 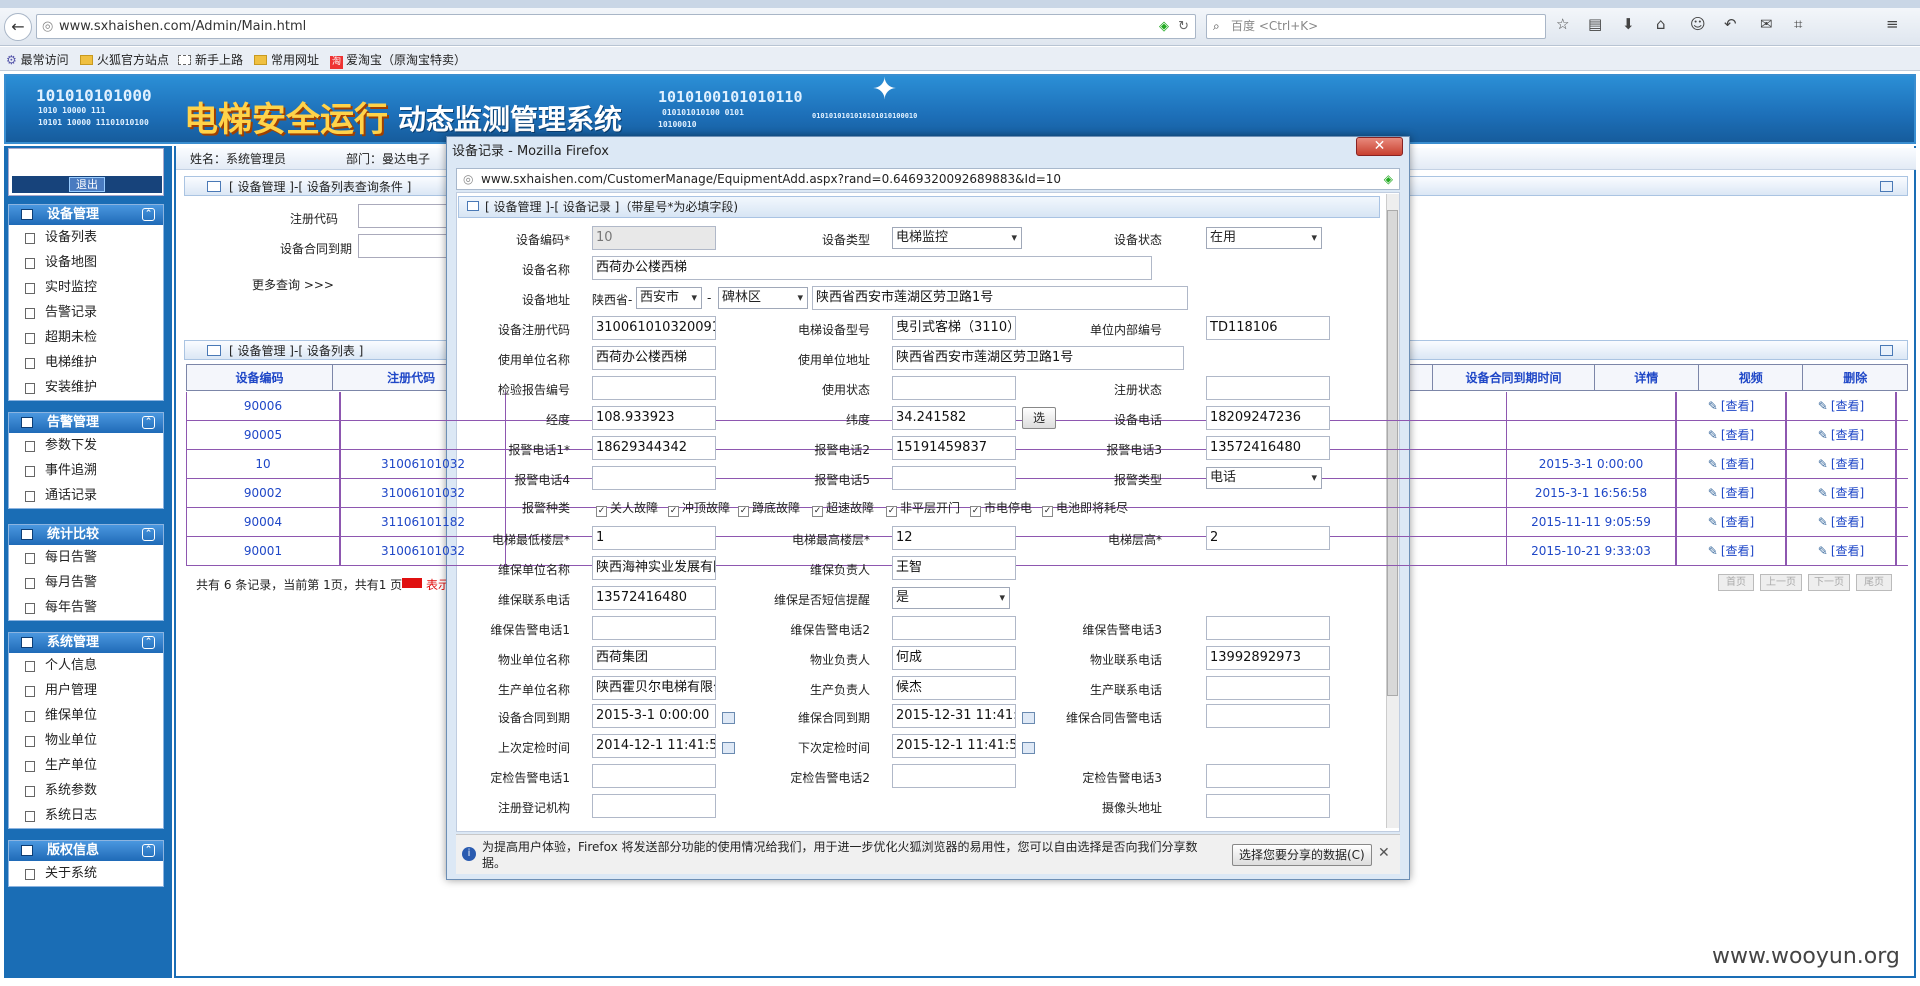 What do you see at coordinates (1183, 26) in the screenshot?
I see `reload-icon: ↻` at bounding box center [1183, 26].